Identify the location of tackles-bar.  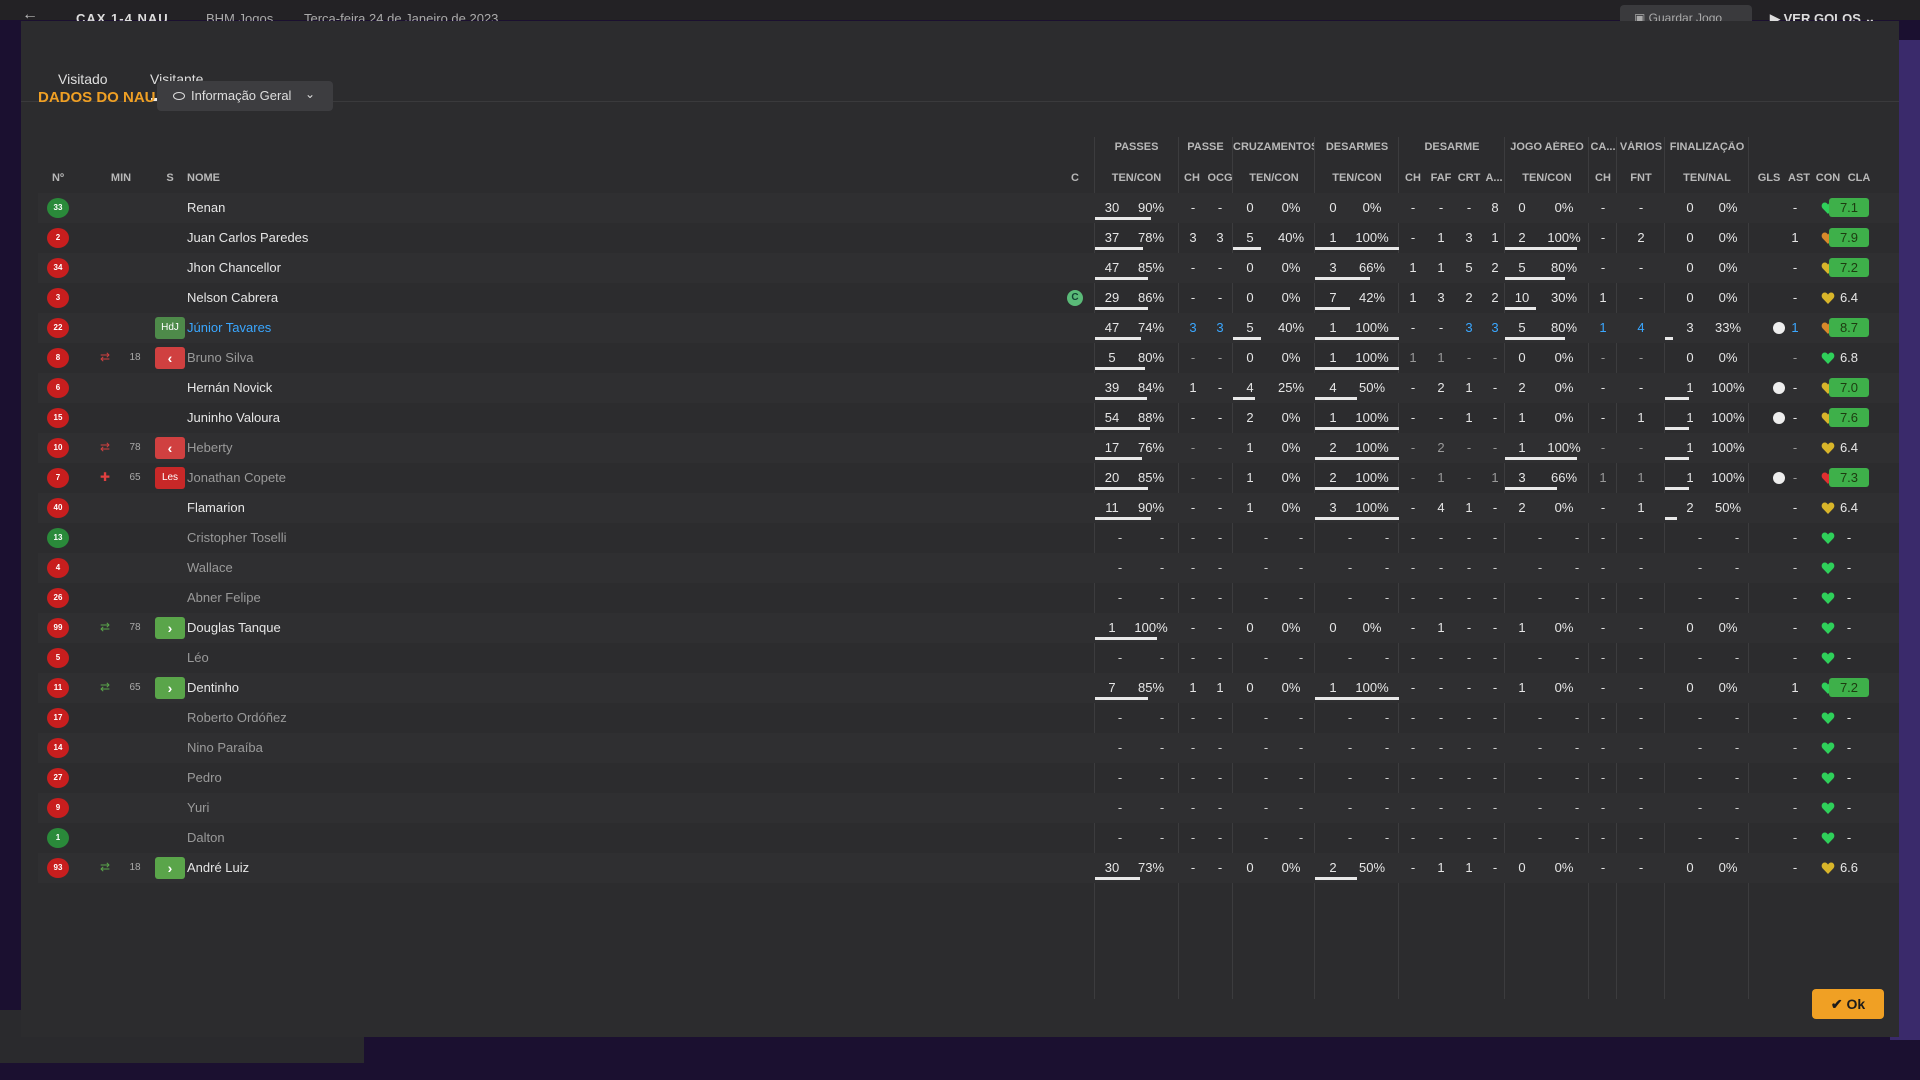
(1357, 248).